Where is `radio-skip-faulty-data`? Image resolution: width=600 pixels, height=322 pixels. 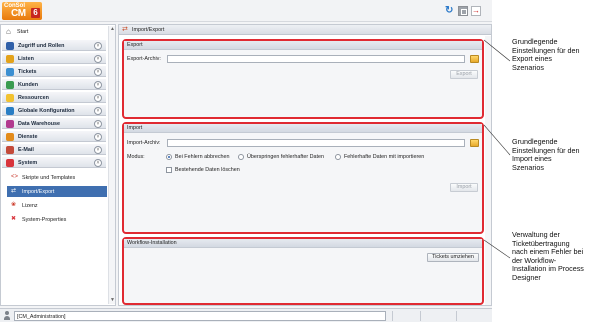
radio-skip-faulty-data is located at coordinates (241, 157).